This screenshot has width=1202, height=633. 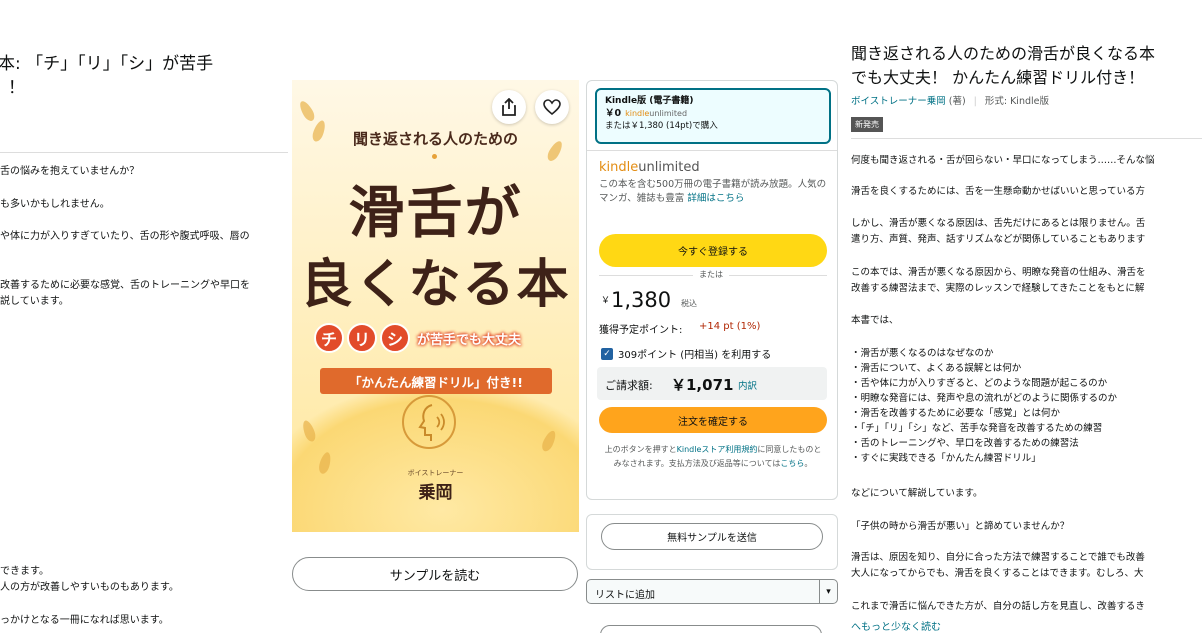 What do you see at coordinates (629, 385) in the screenshot?
I see `billing-label: ご請求額:` at bounding box center [629, 385].